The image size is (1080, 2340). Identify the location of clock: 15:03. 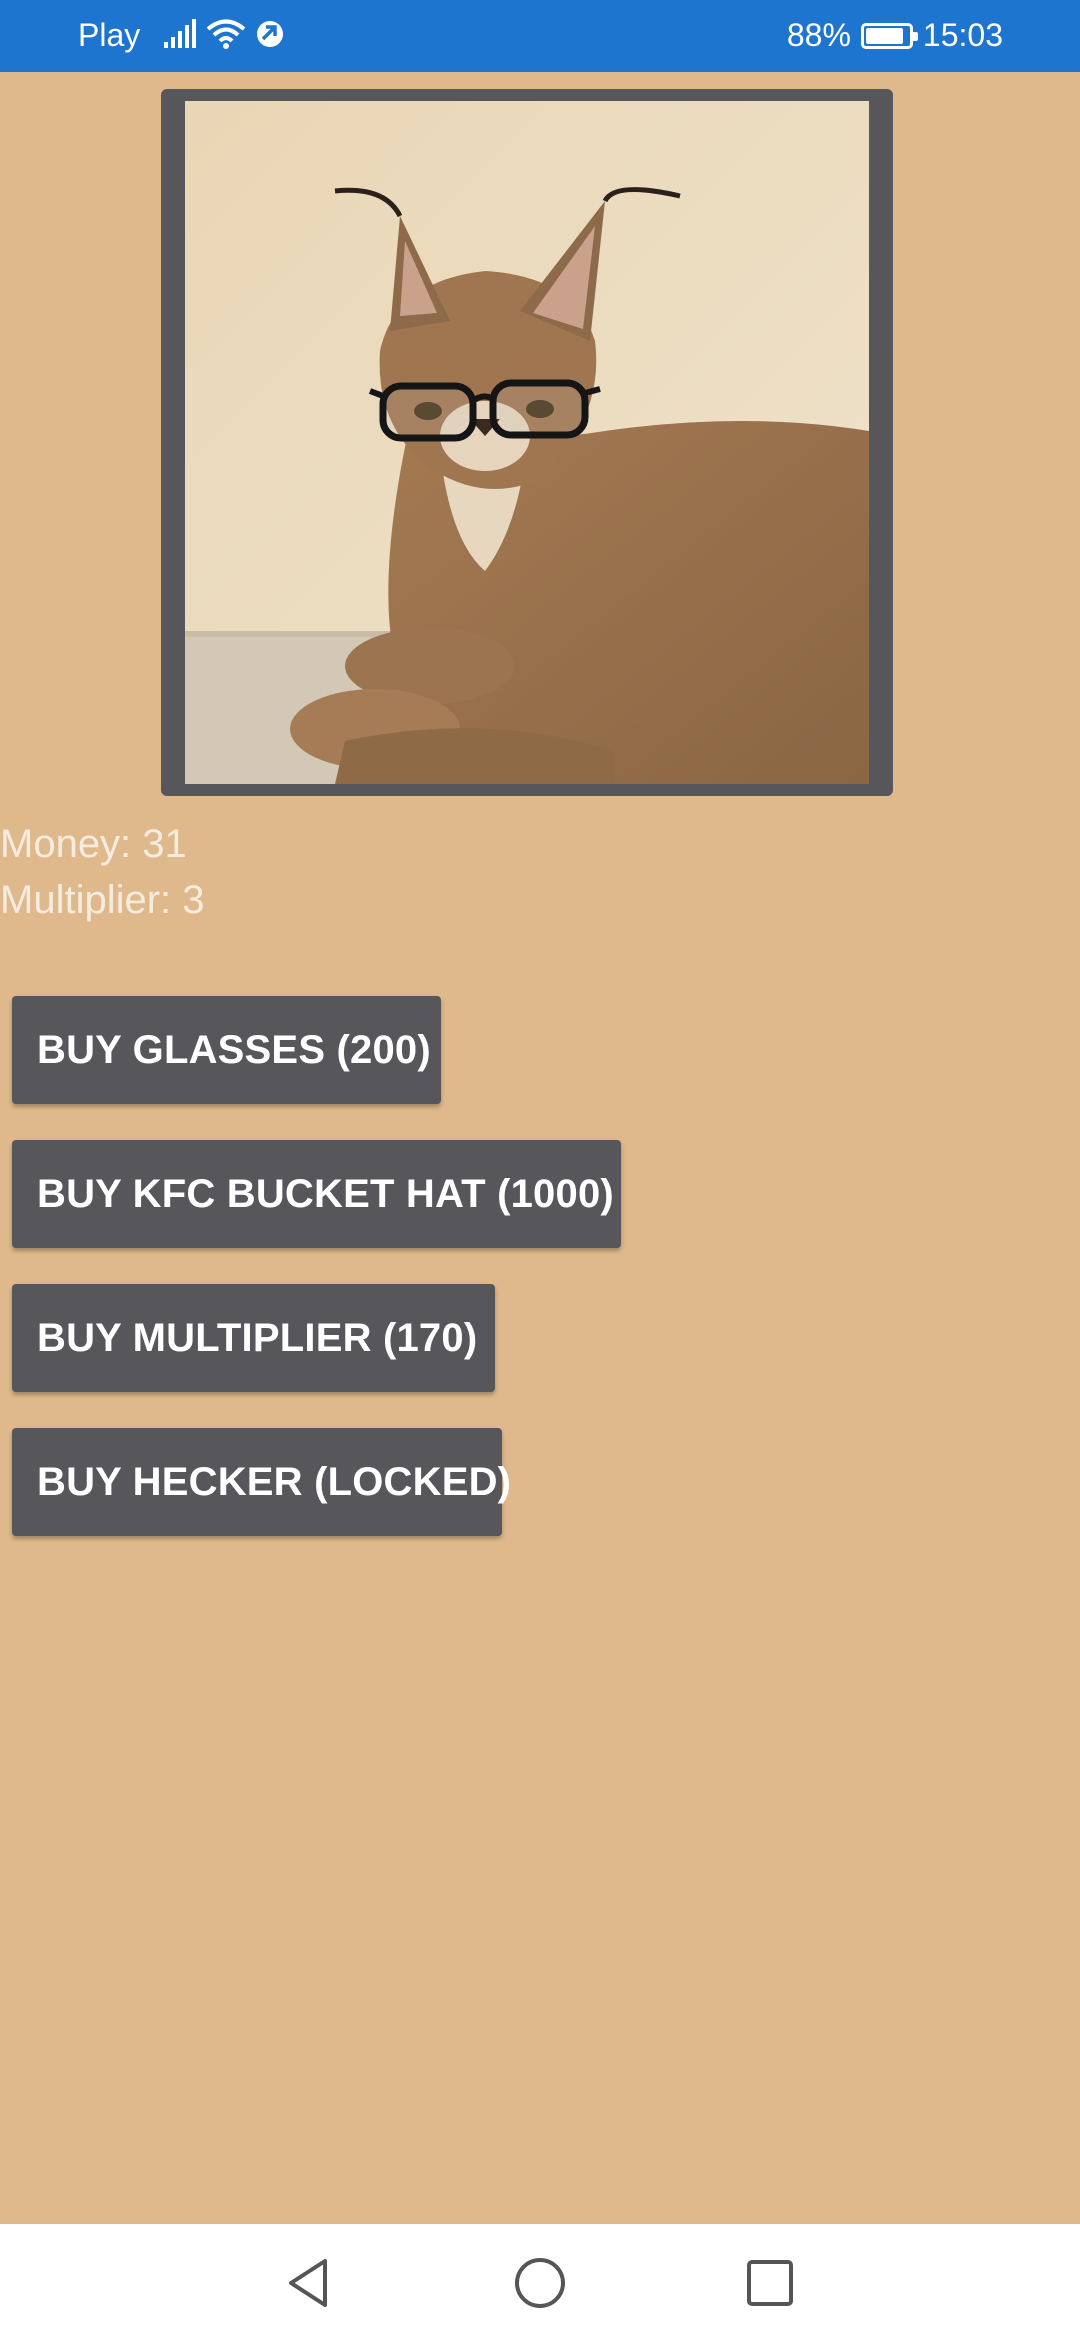
(962, 35).